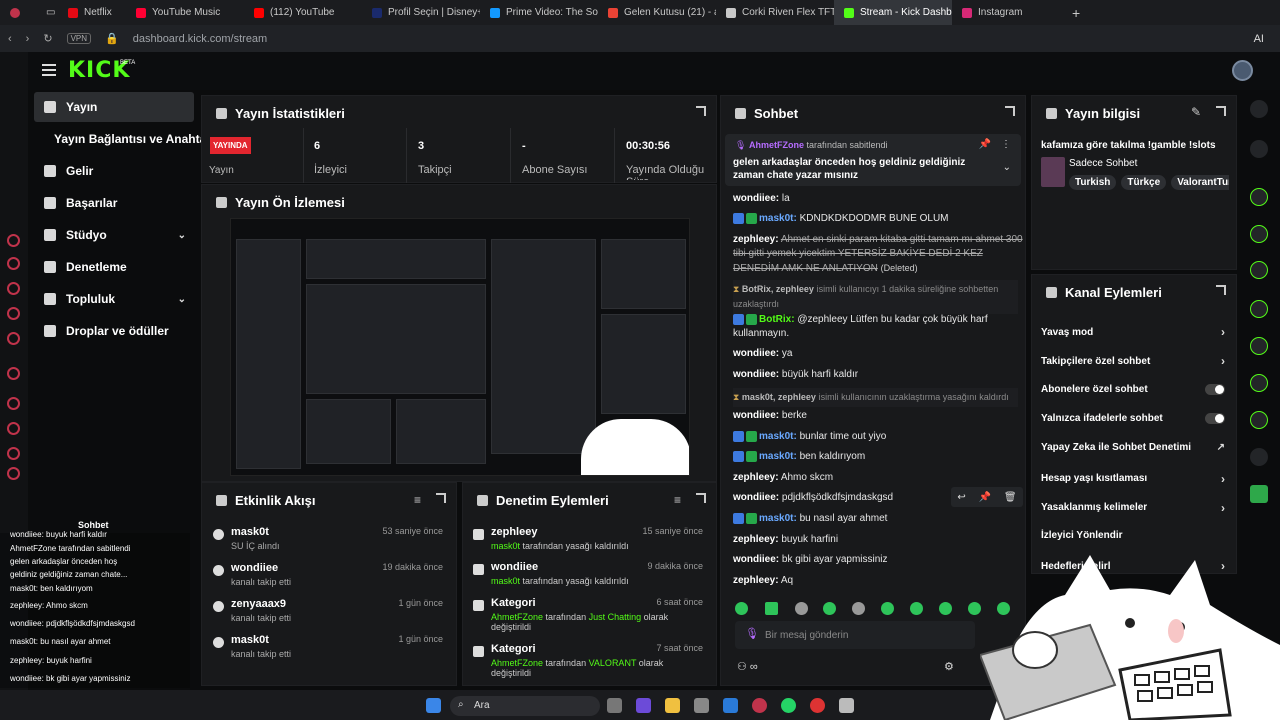  Describe the element at coordinates (114, 203) in the screenshot. I see `sidebar-item-3: Başarılar` at that location.